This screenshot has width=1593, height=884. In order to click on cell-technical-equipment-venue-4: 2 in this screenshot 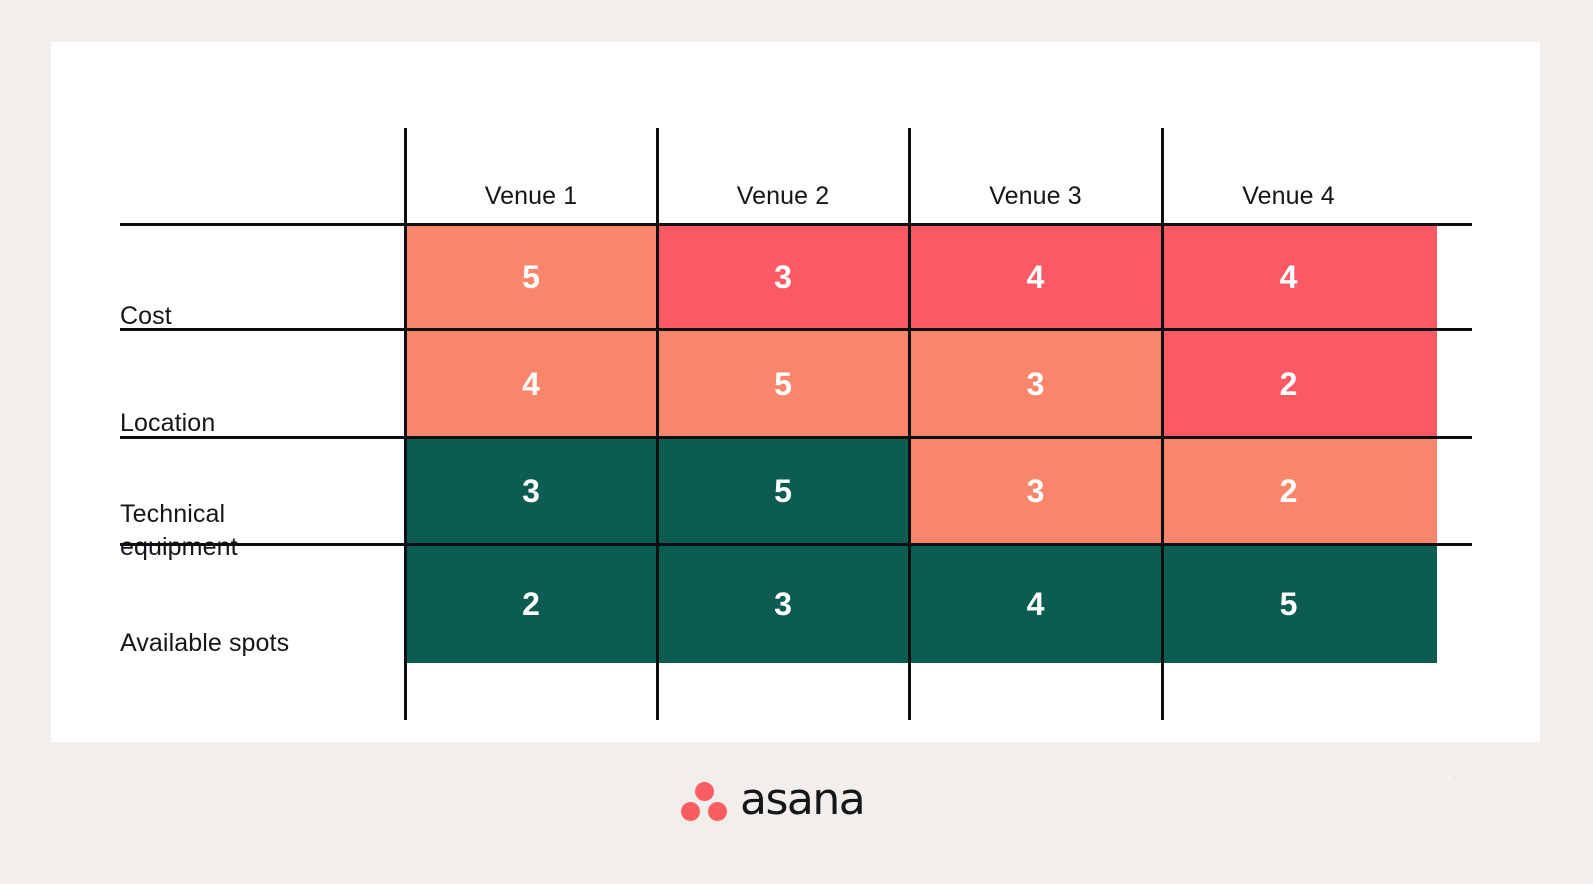, I will do `click(1299, 491)`.